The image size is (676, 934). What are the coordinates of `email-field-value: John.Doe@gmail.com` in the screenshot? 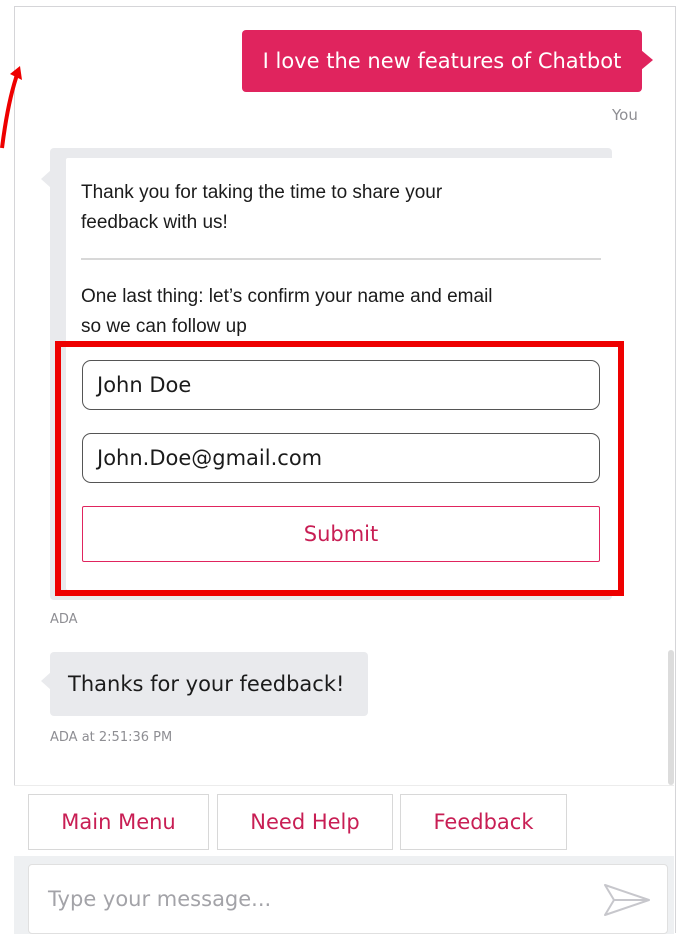 It's located at (210, 458).